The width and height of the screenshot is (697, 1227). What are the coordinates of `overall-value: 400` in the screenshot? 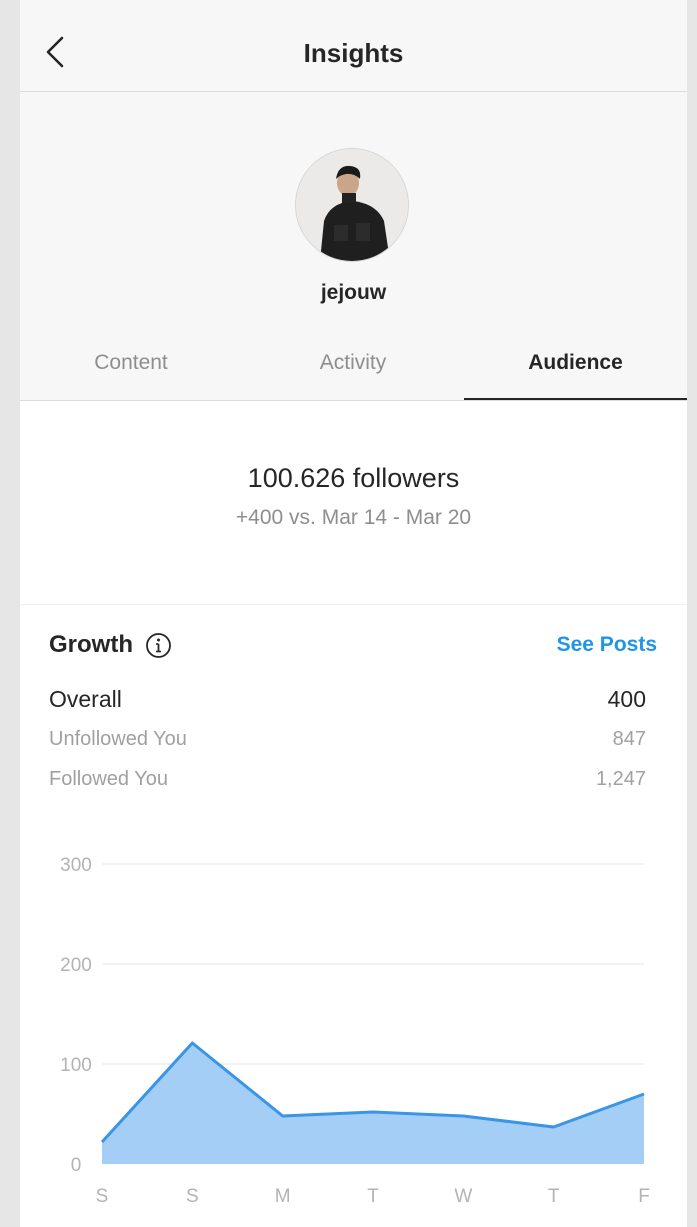 It's located at (626, 699).